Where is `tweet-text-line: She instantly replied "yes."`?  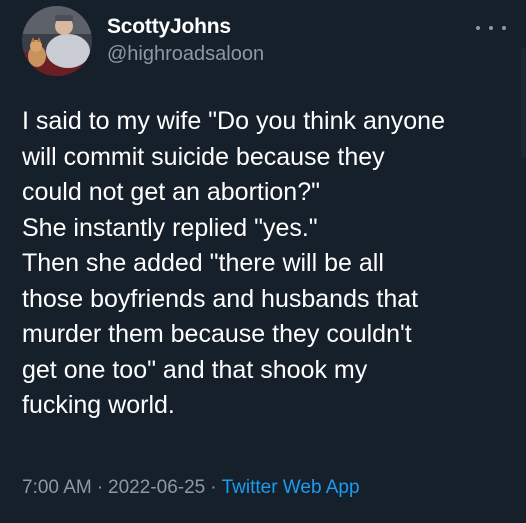 tweet-text-line: She instantly replied "yes." is located at coordinates (170, 227).